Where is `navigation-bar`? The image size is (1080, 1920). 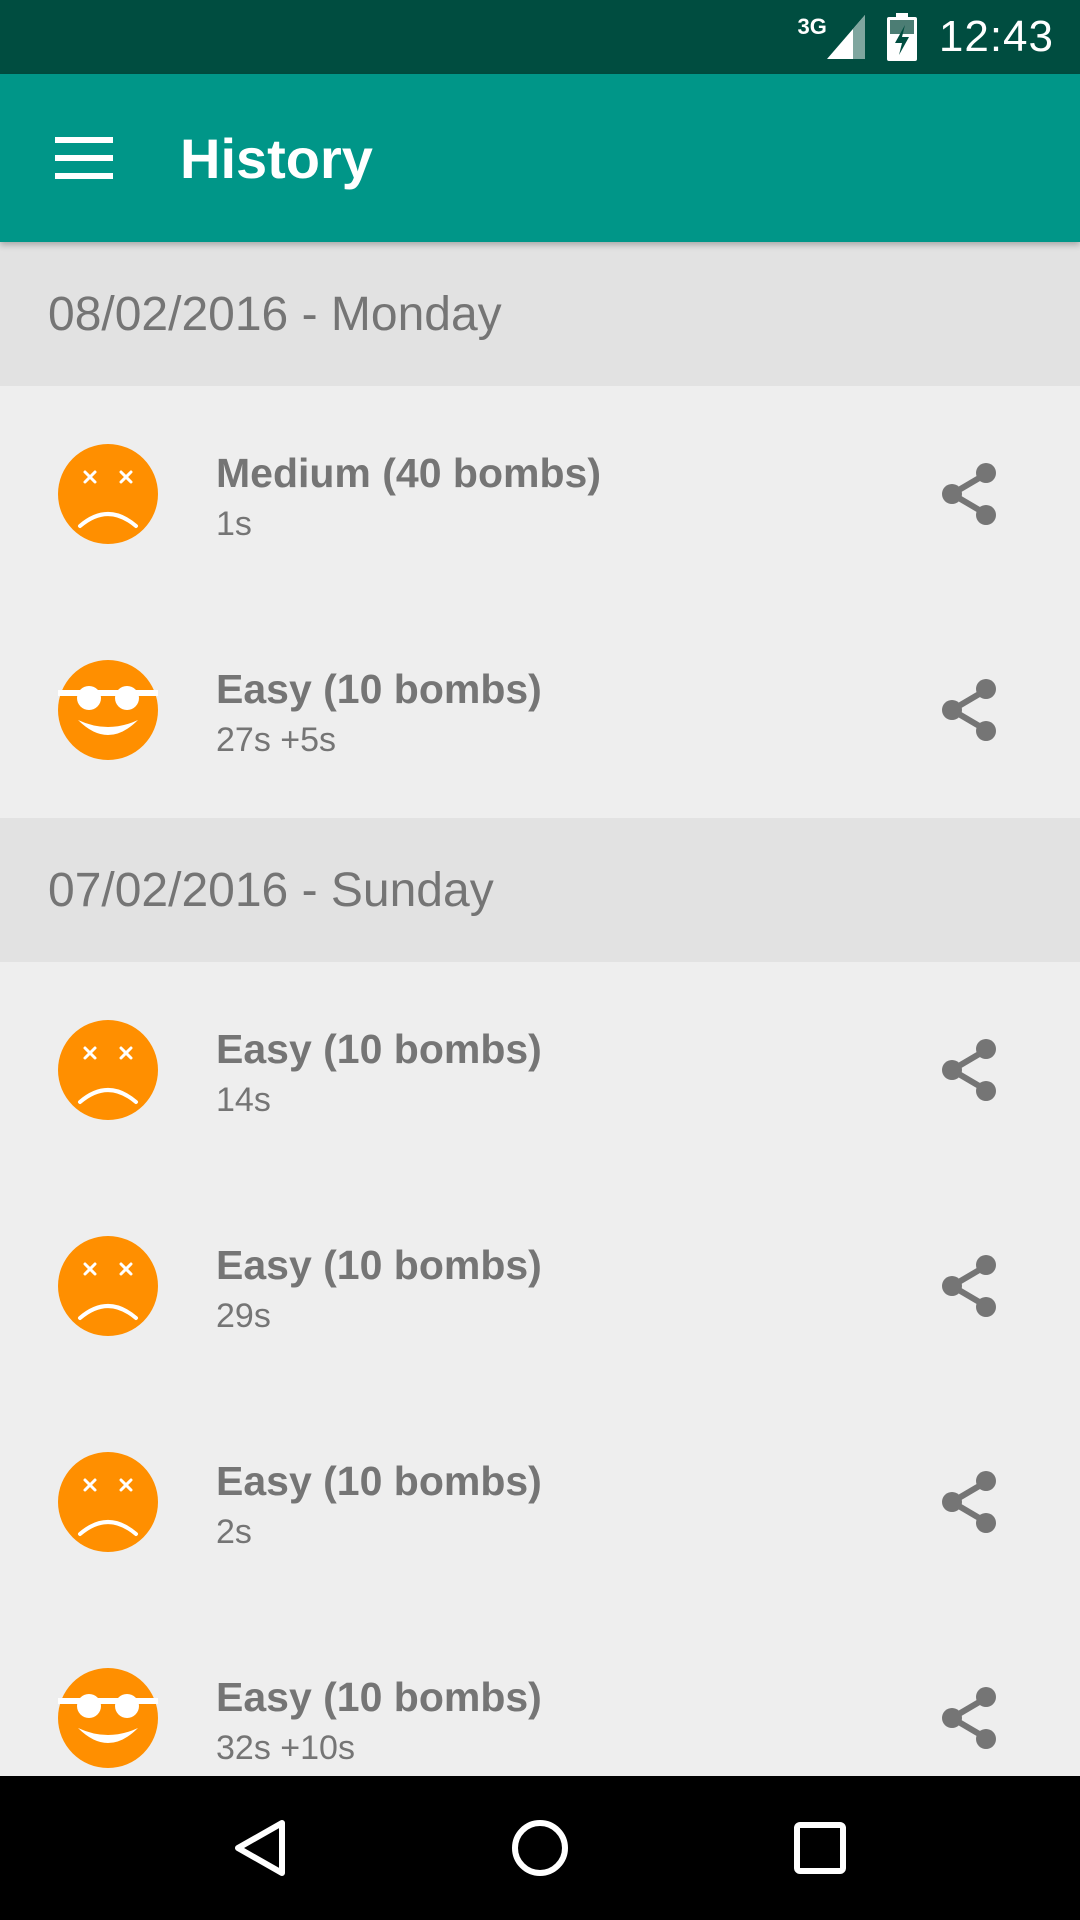 navigation-bar is located at coordinates (540, 1848).